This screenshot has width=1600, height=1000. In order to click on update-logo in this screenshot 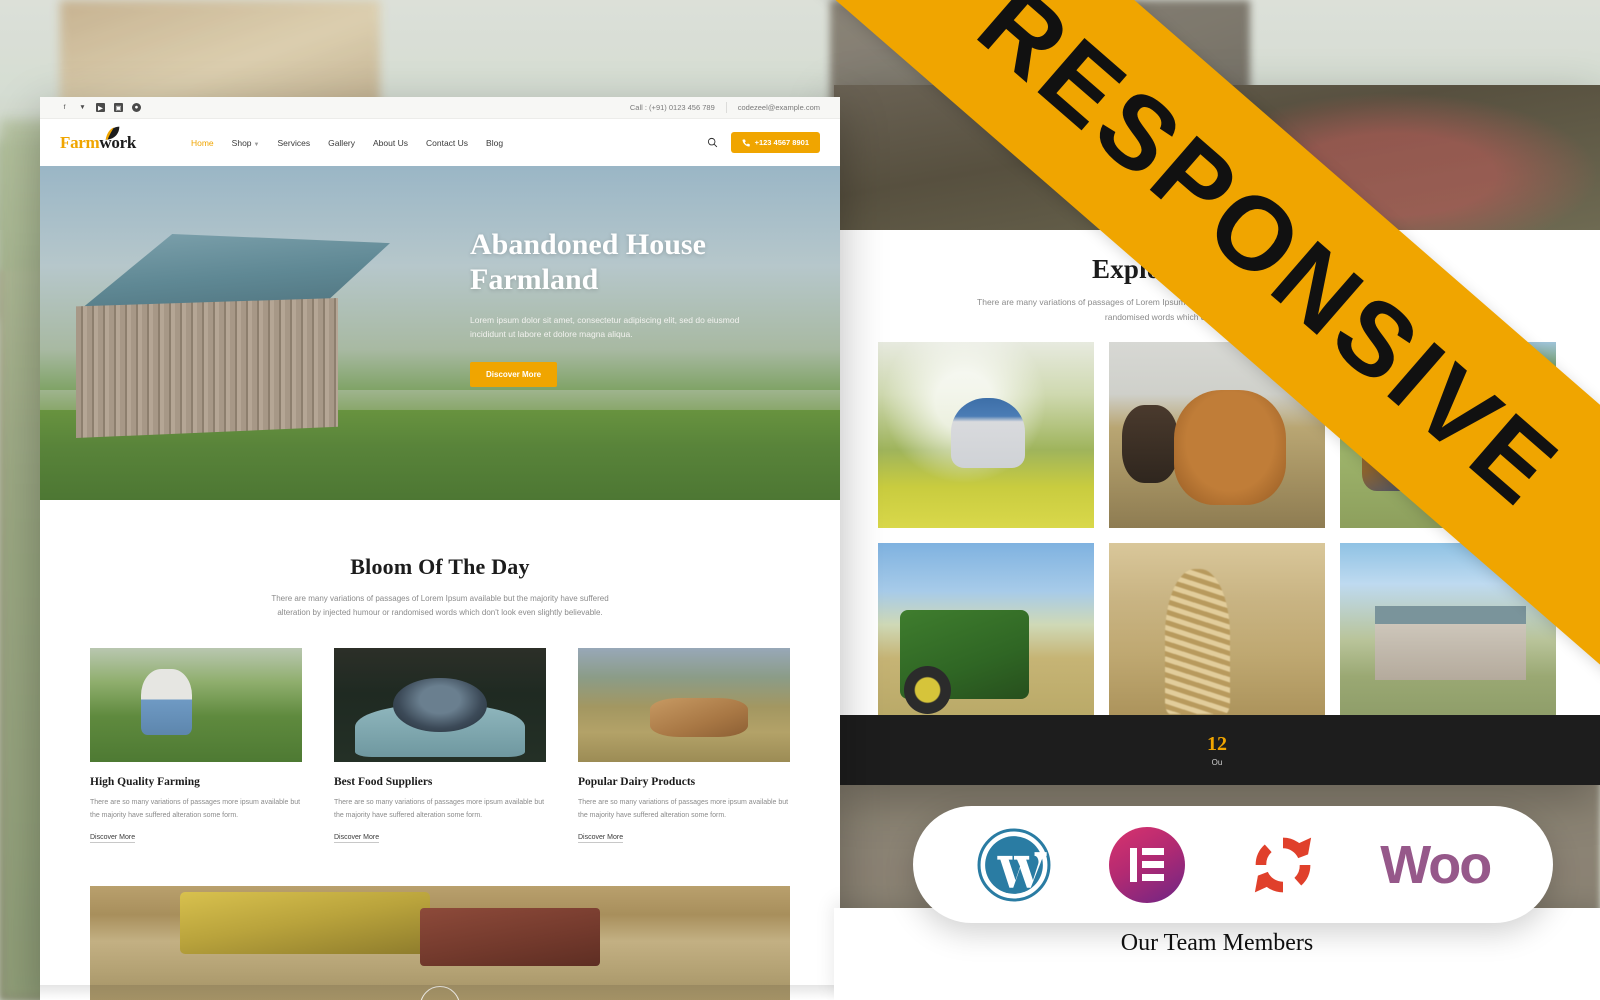, I will do `click(1283, 865)`.